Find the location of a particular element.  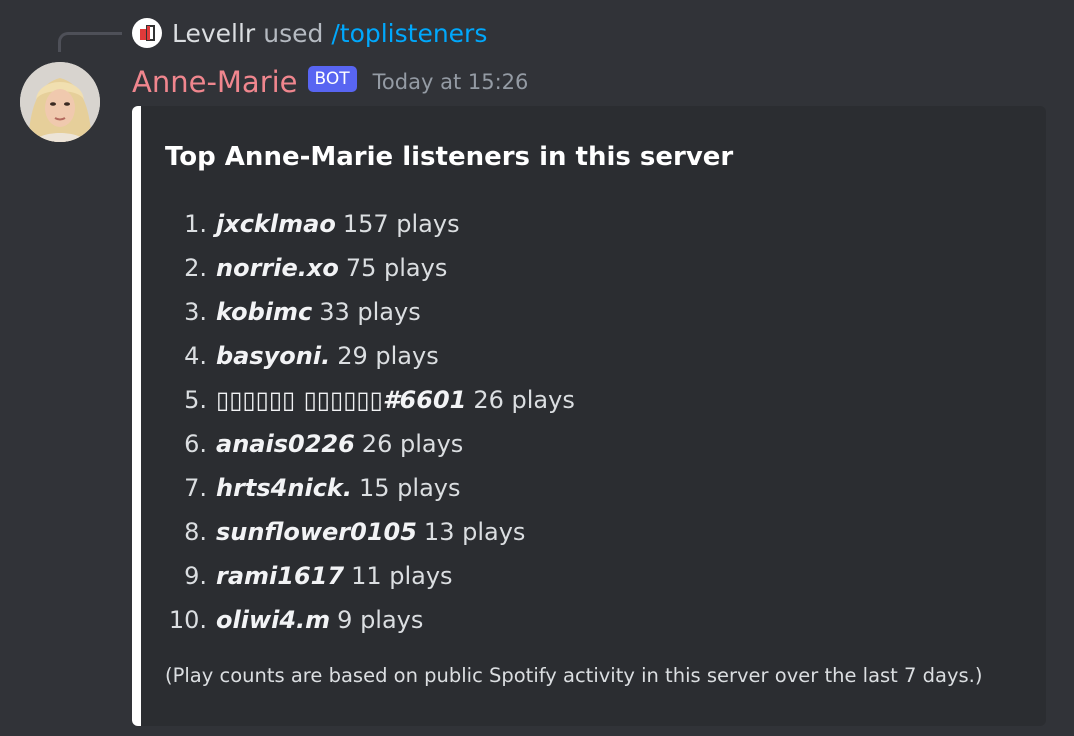

play-count: 157 plays is located at coordinates (401, 224).